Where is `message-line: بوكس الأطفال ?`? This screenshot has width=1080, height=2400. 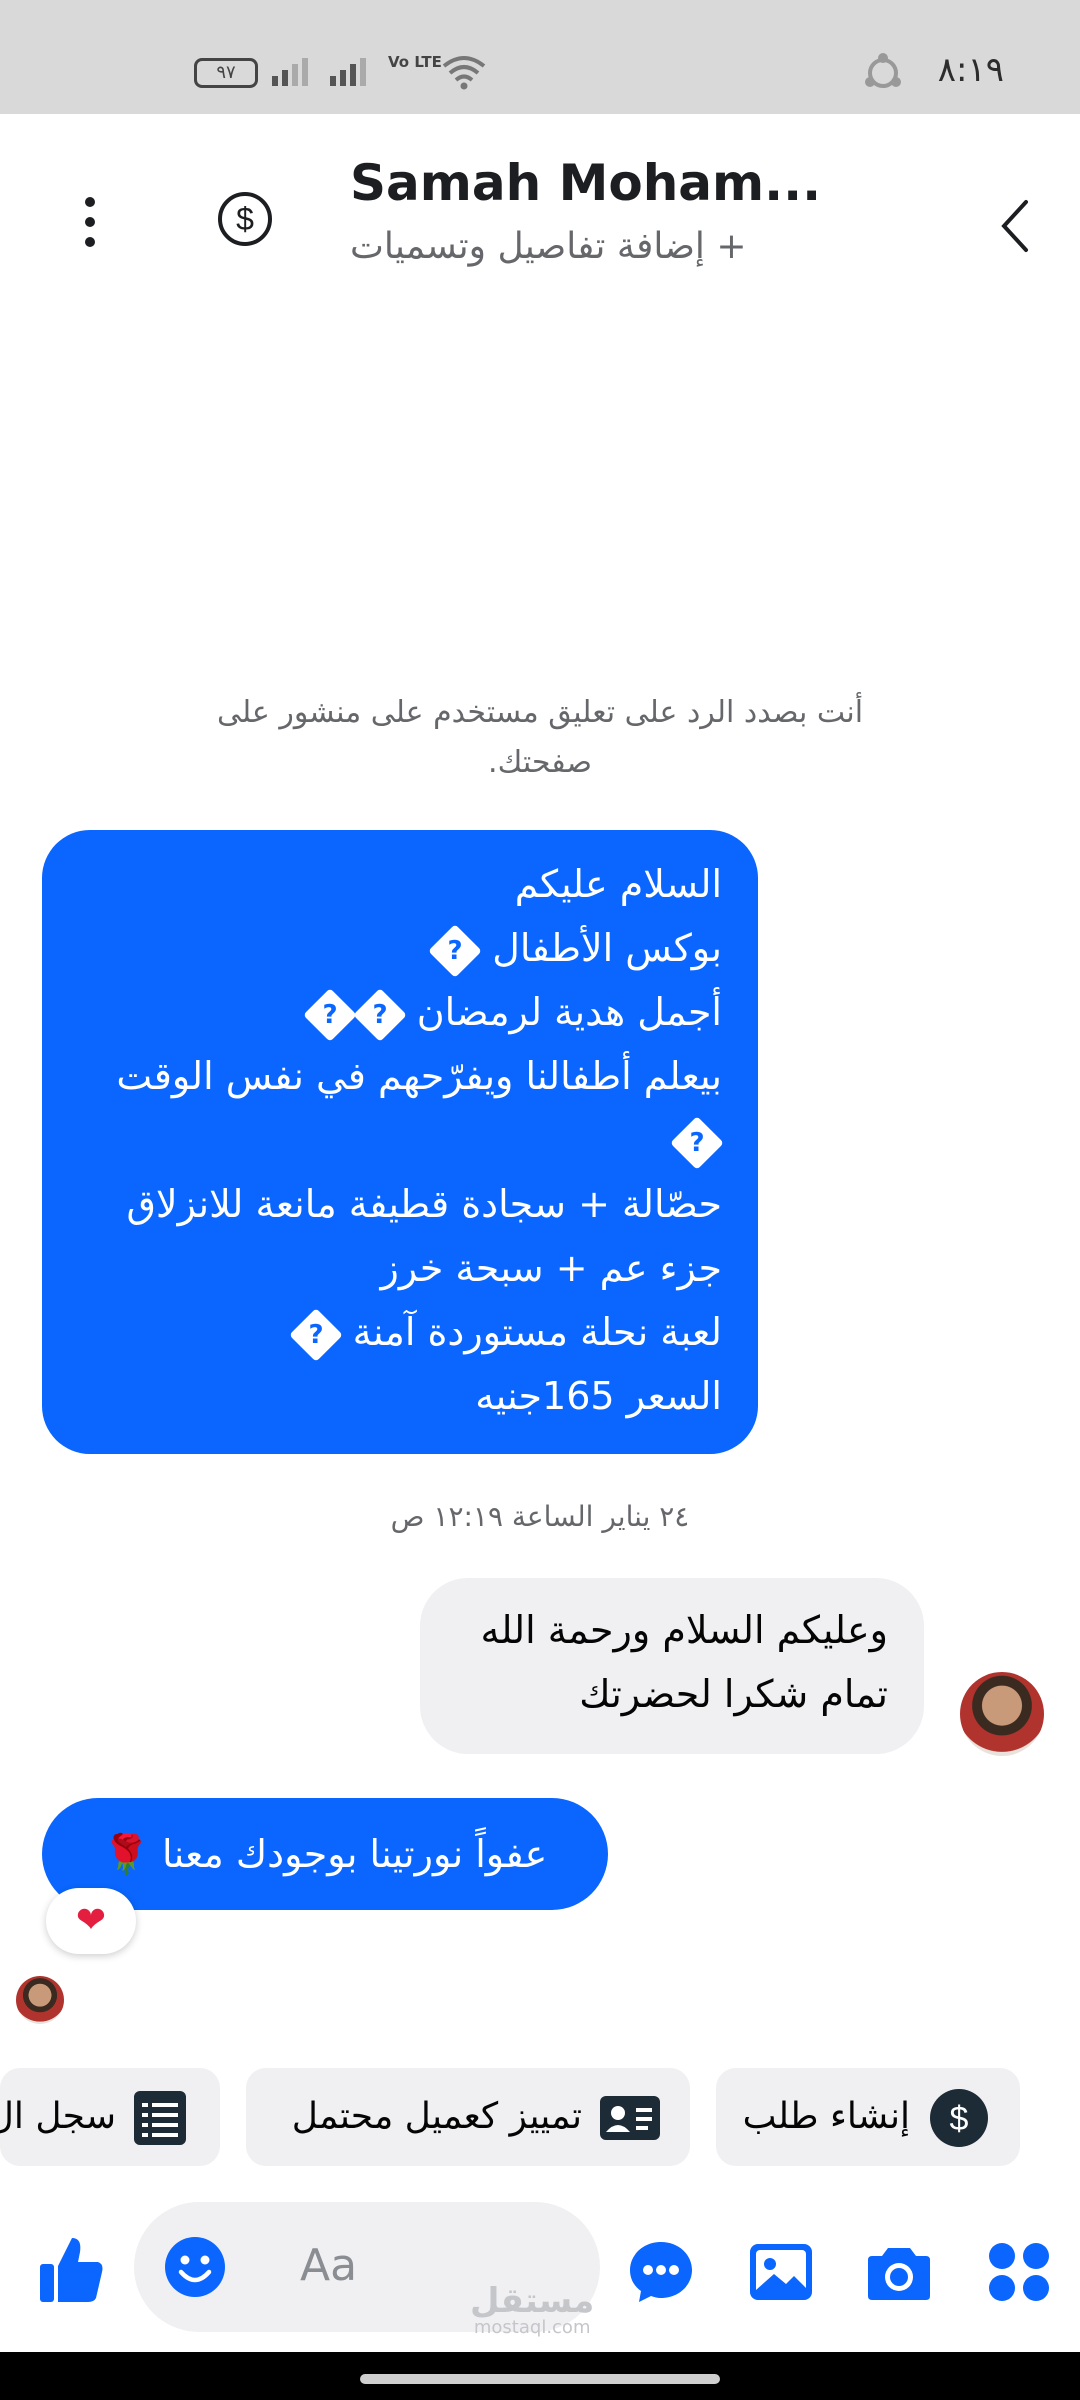 message-line: بوكس الأطفال ? is located at coordinates (400, 948).